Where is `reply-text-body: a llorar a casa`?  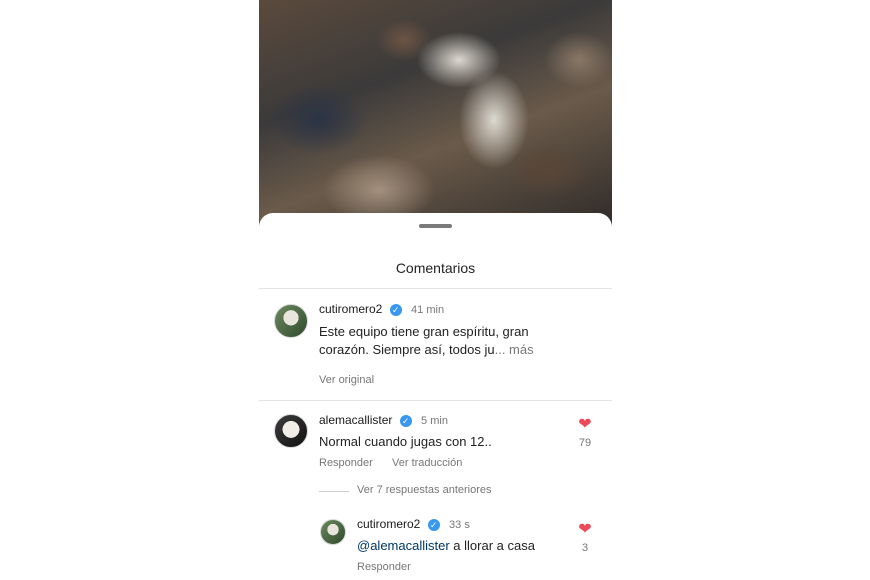
reply-text-body: a llorar a casa is located at coordinates (492, 545).